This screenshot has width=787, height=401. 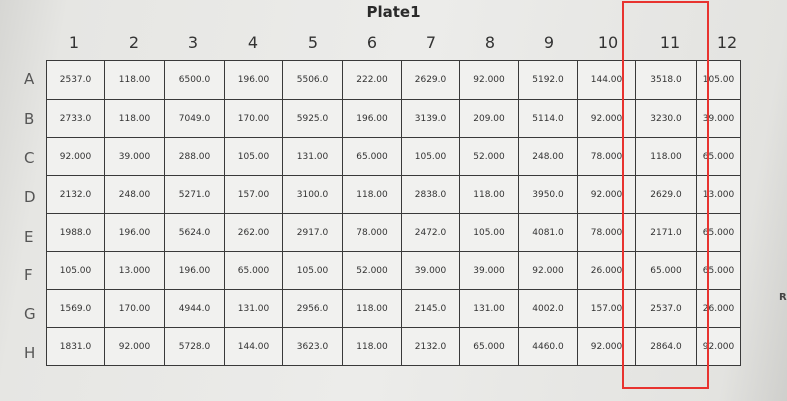 What do you see at coordinates (253, 42) in the screenshot?
I see `column-header-4: 4` at bounding box center [253, 42].